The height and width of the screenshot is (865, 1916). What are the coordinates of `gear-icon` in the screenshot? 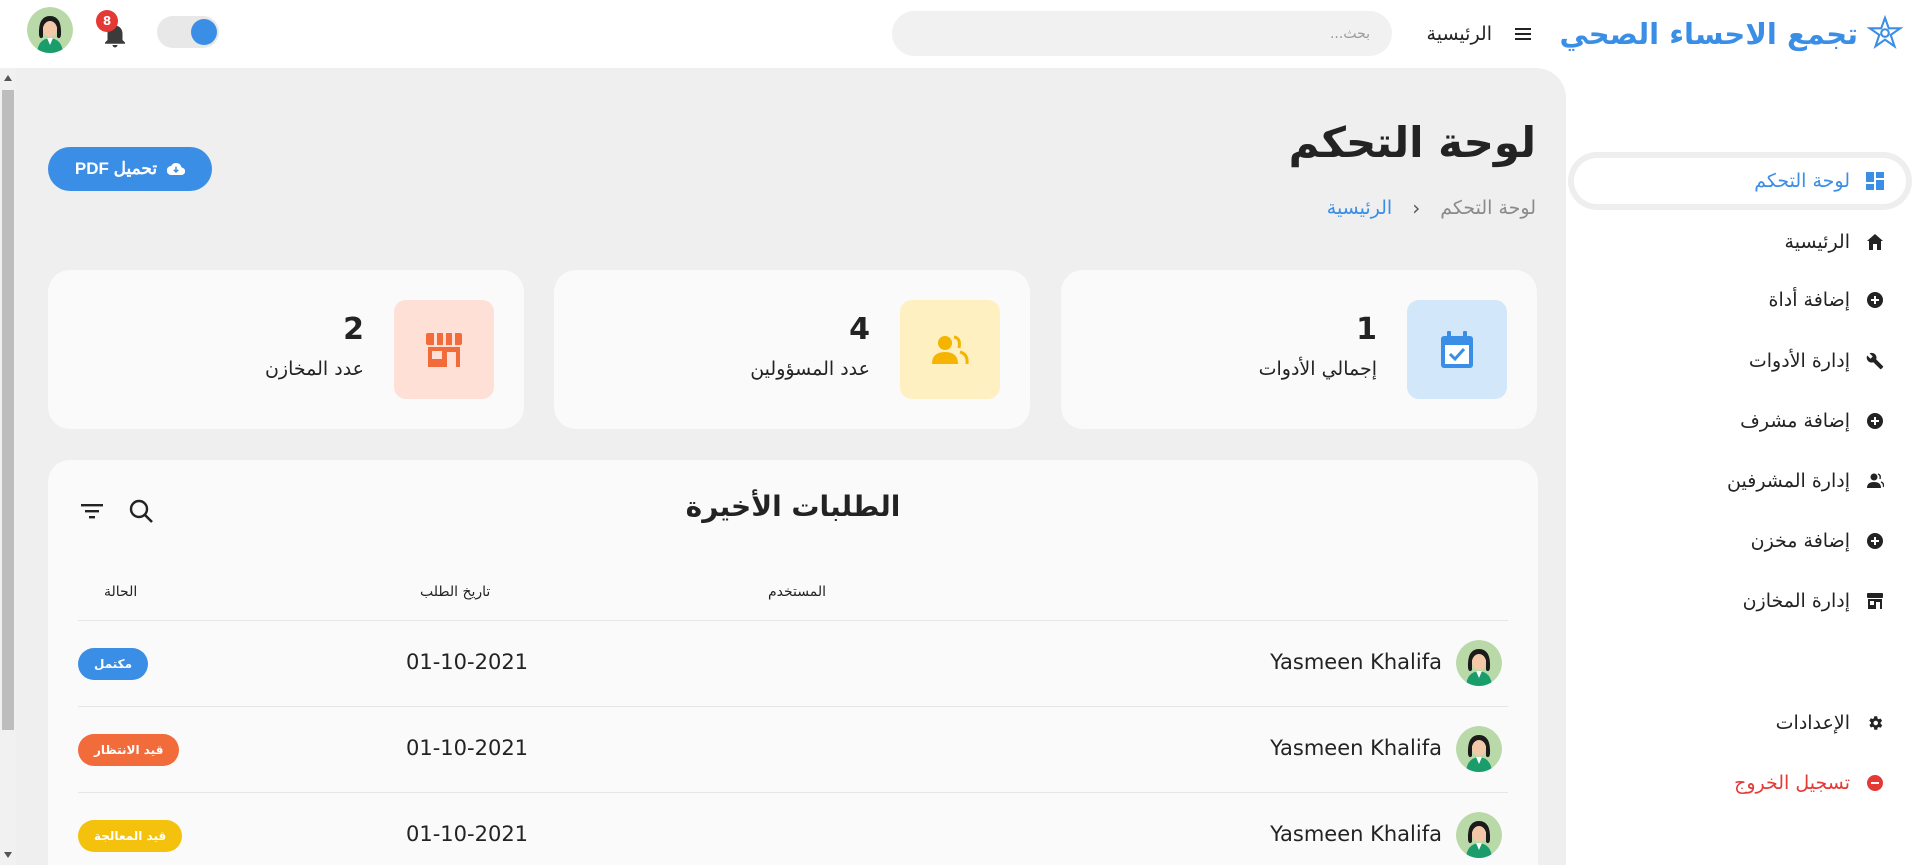 It's located at (1875, 723).